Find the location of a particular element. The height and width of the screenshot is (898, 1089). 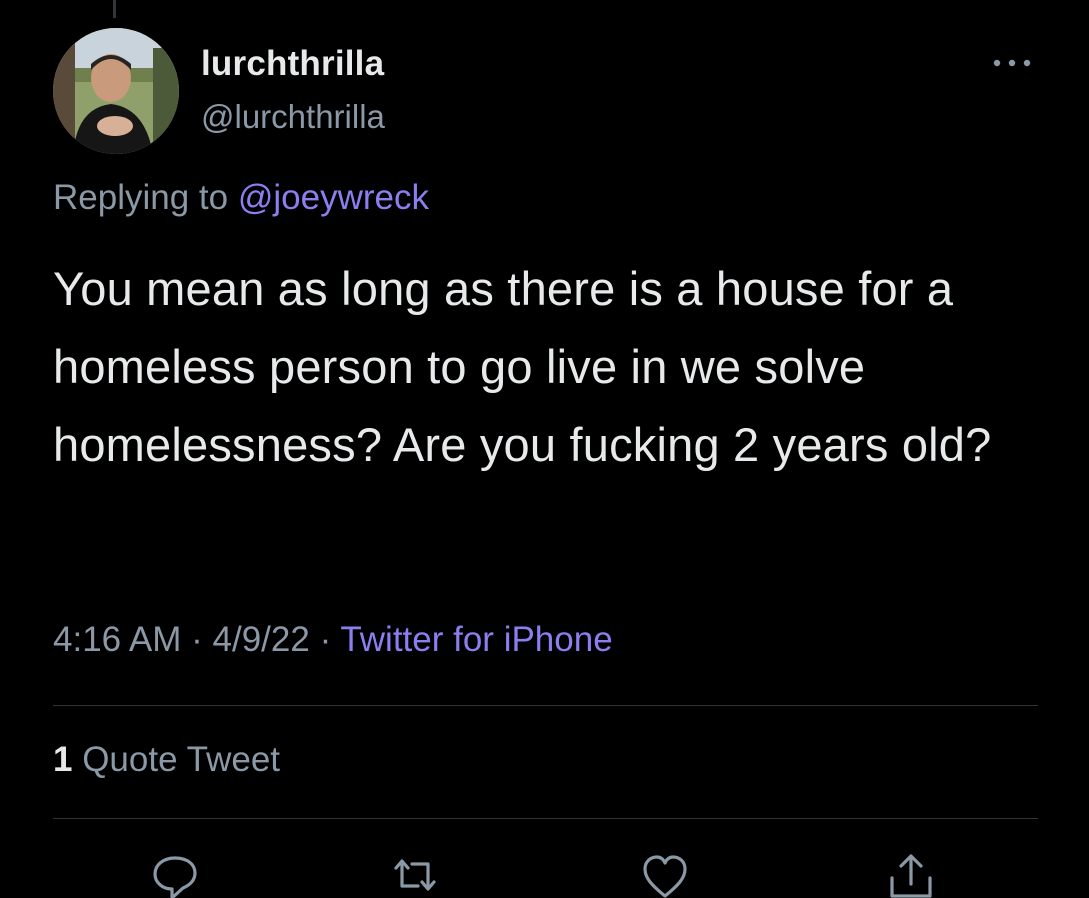

more-horizontal-icon is located at coordinates (1012, 63).